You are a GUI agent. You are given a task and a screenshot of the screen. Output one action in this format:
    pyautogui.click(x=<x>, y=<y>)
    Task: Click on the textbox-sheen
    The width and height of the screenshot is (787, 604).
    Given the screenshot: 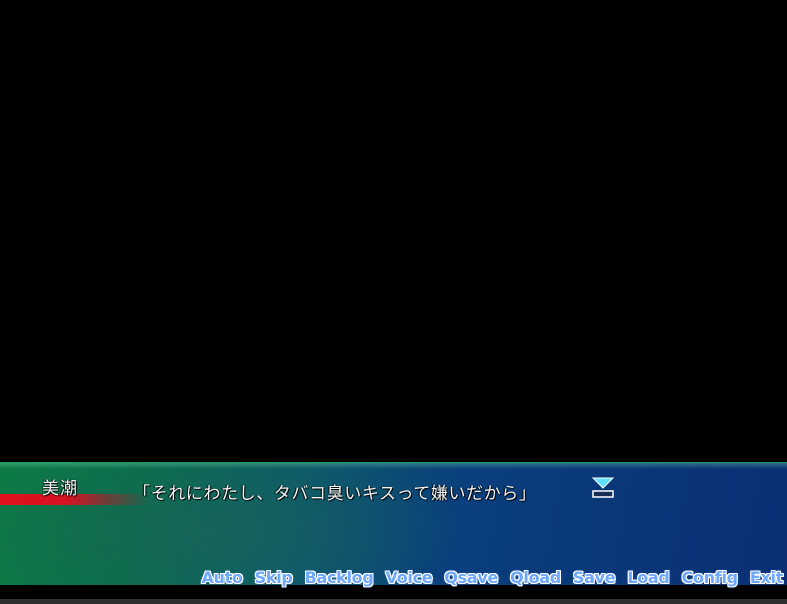 What is the action you would take?
    pyautogui.click(x=393, y=466)
    